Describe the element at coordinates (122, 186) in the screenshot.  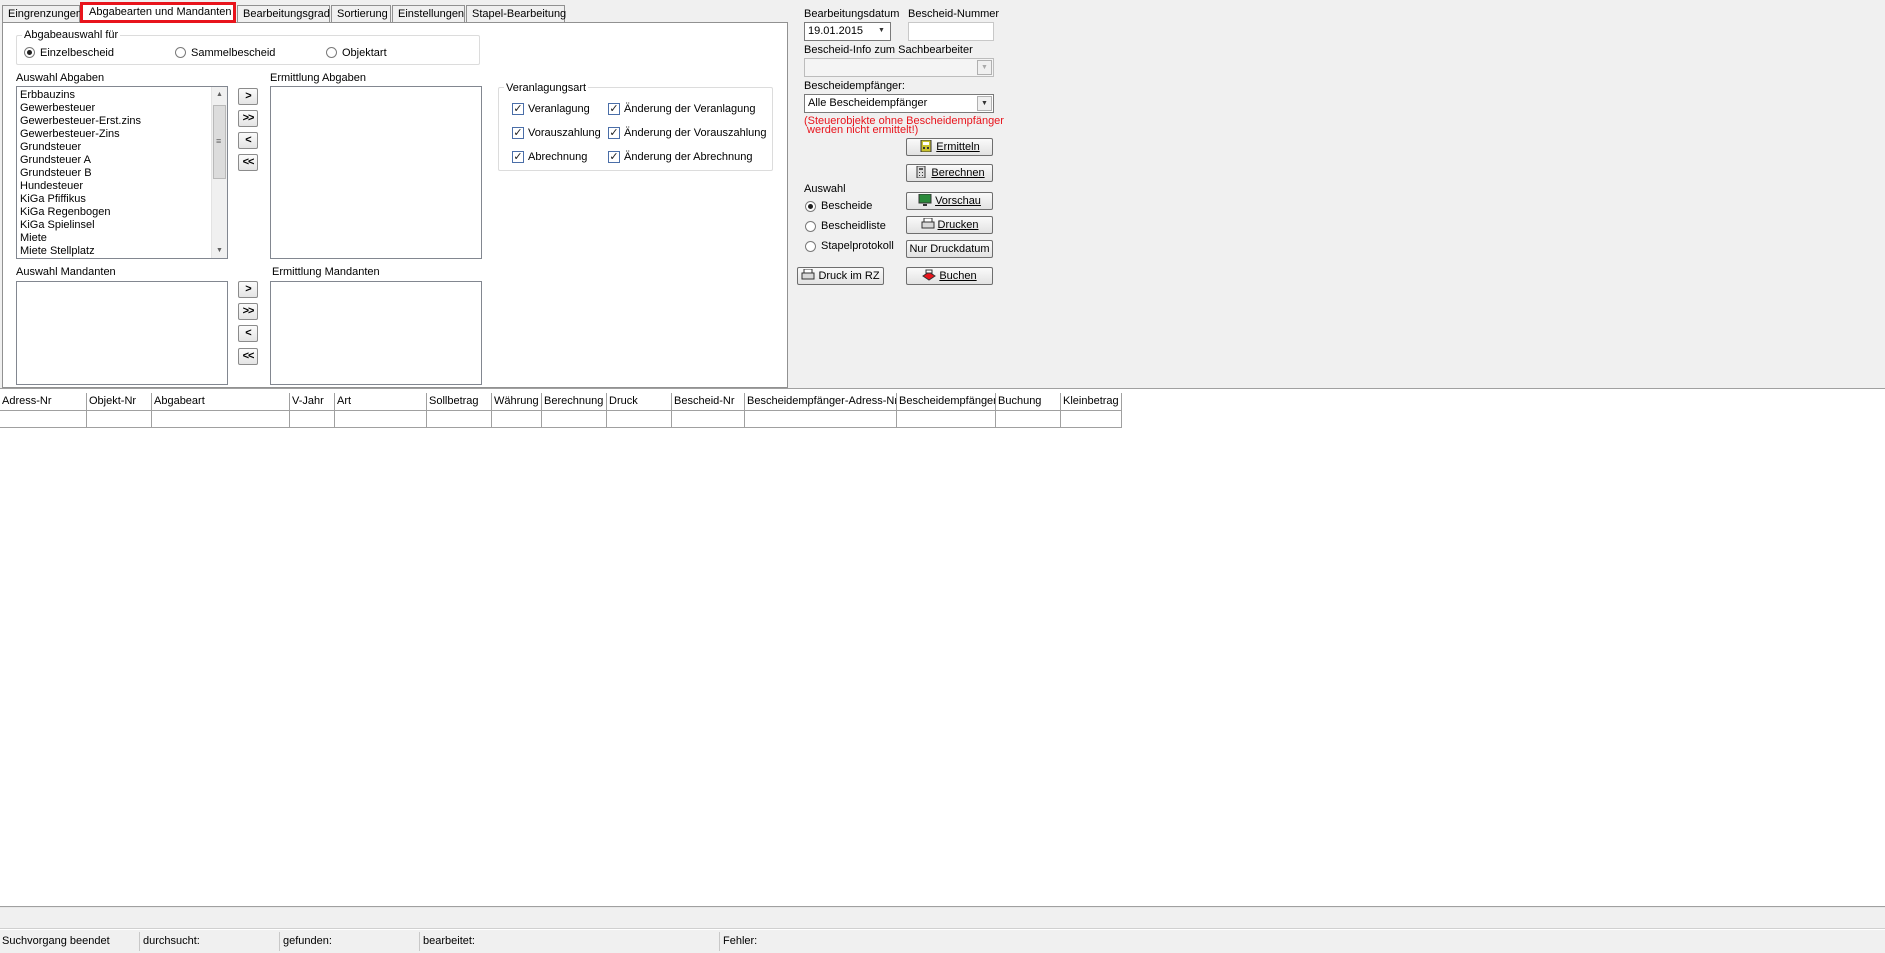
I see `list-item: Hundesteuer` at that location.